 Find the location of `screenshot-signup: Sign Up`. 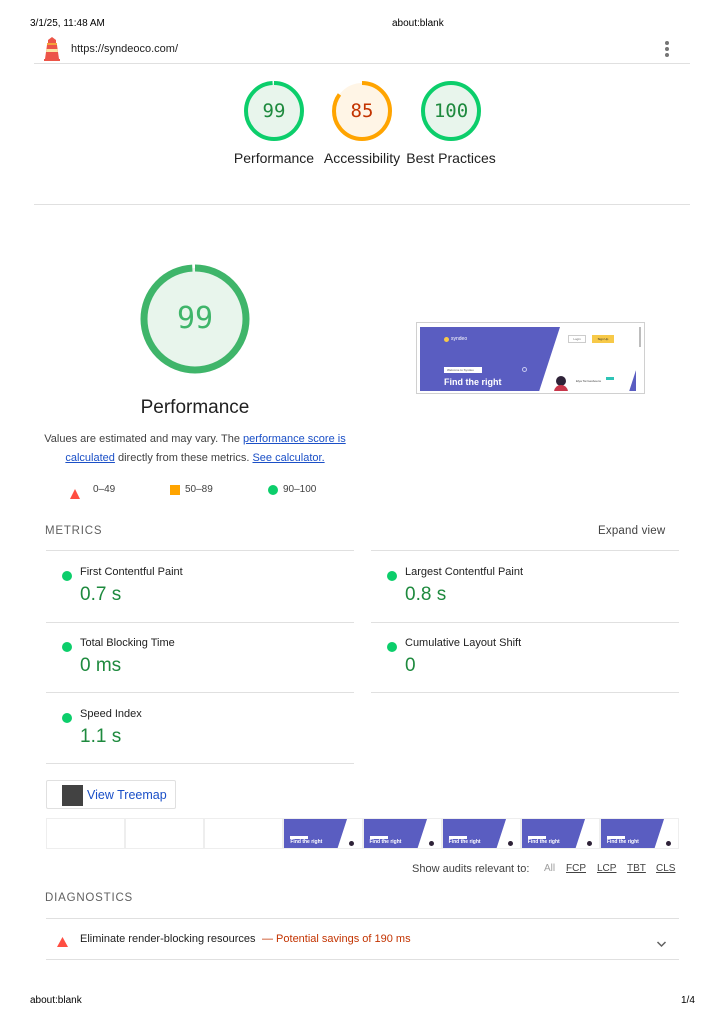

screenshot-signup: Sign Up is located at coordinates (603, 339).